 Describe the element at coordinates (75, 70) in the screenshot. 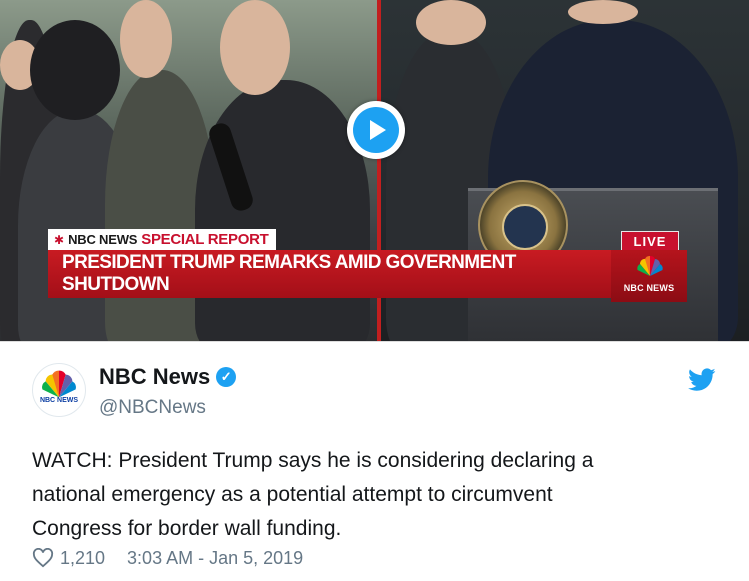

I see `beanie-head` at that location.